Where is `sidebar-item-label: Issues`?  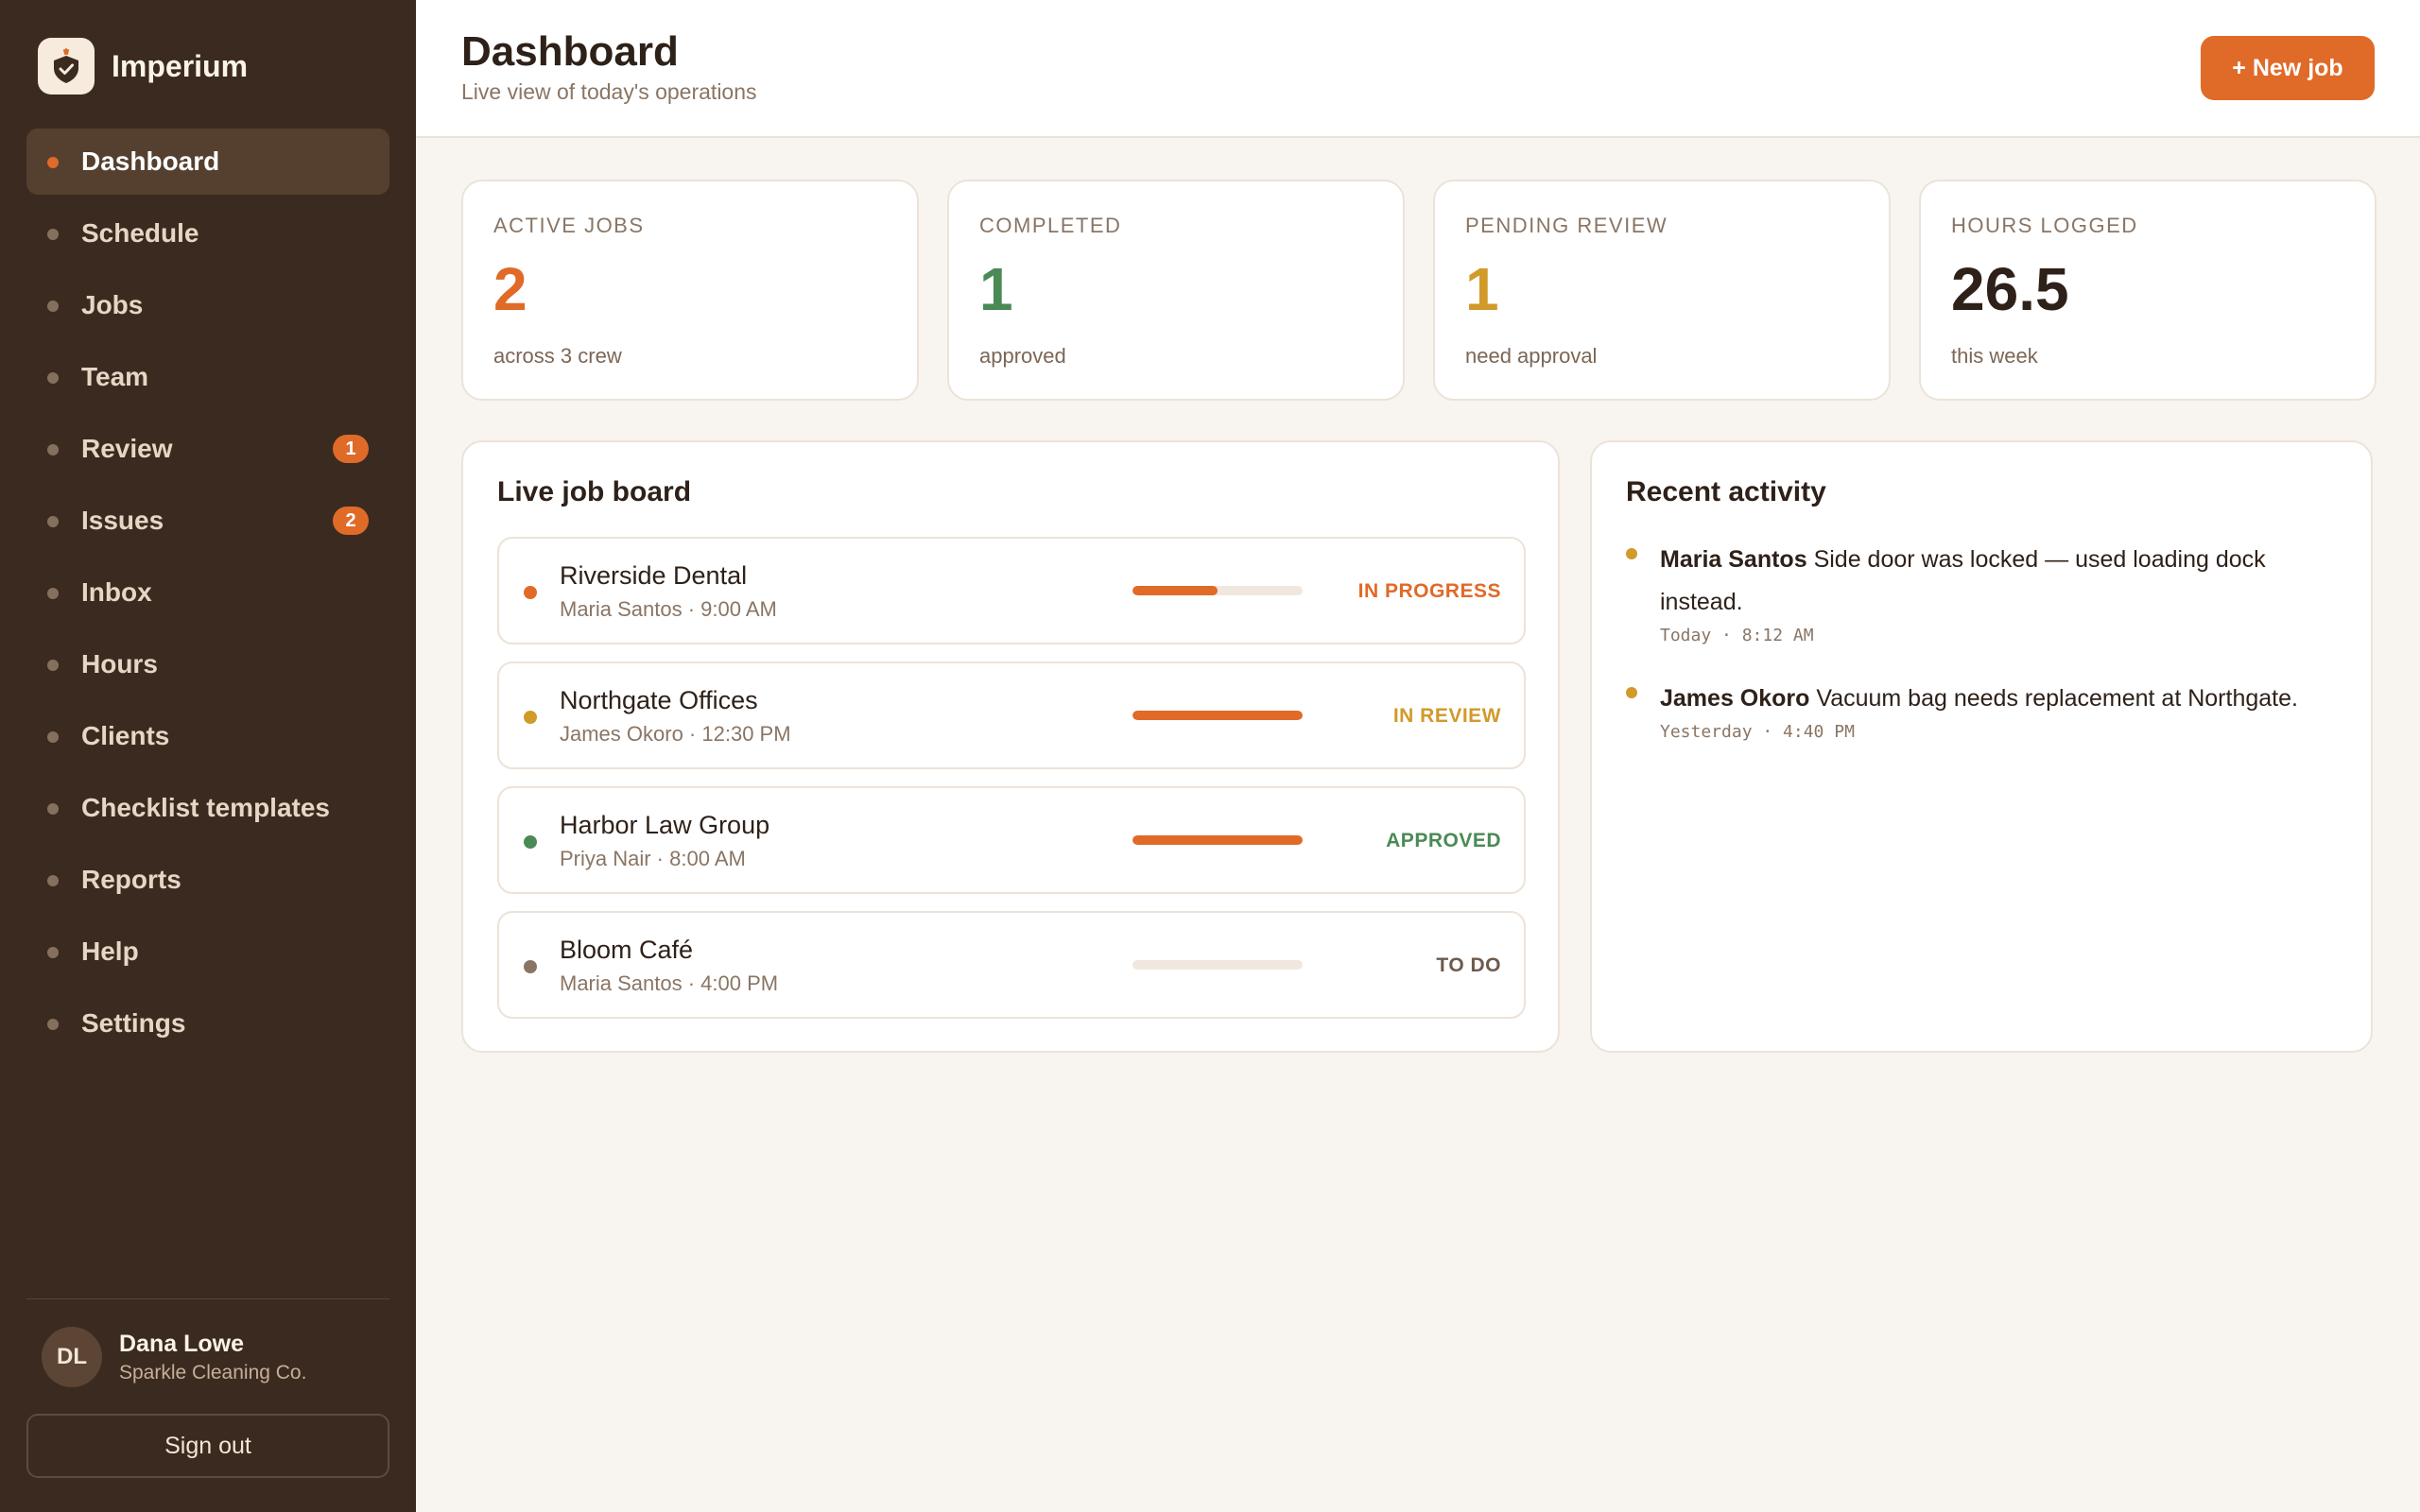
sidebar-item-label: Issues is located at coordinates (123, 520).